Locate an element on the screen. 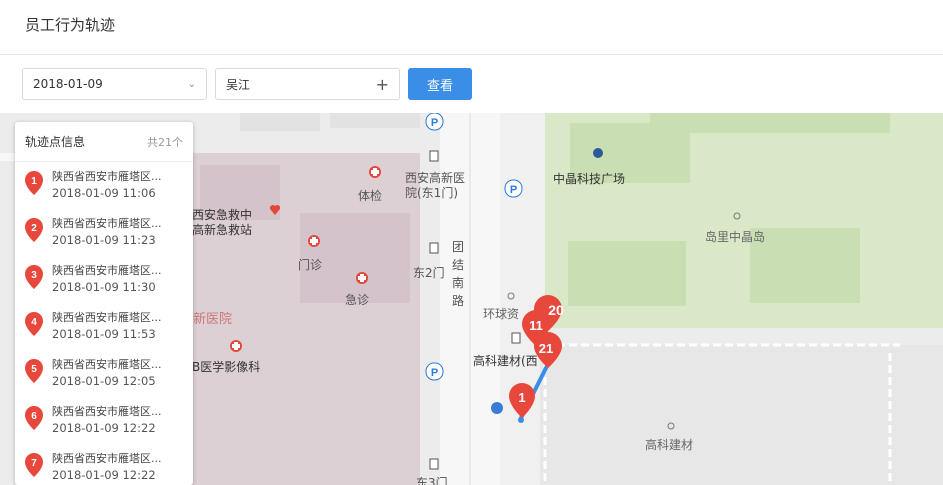 The image size is (943, 485). location-pin-icon: 2 is located at coordinates (34, 230).